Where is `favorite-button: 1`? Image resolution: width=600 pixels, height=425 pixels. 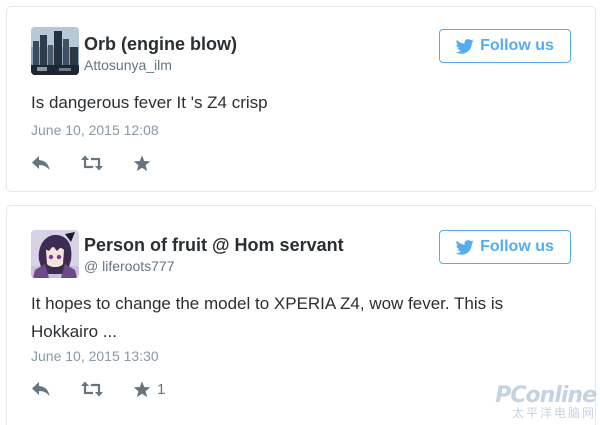 favorite-button: 1 is located at coordinates (149, 389).